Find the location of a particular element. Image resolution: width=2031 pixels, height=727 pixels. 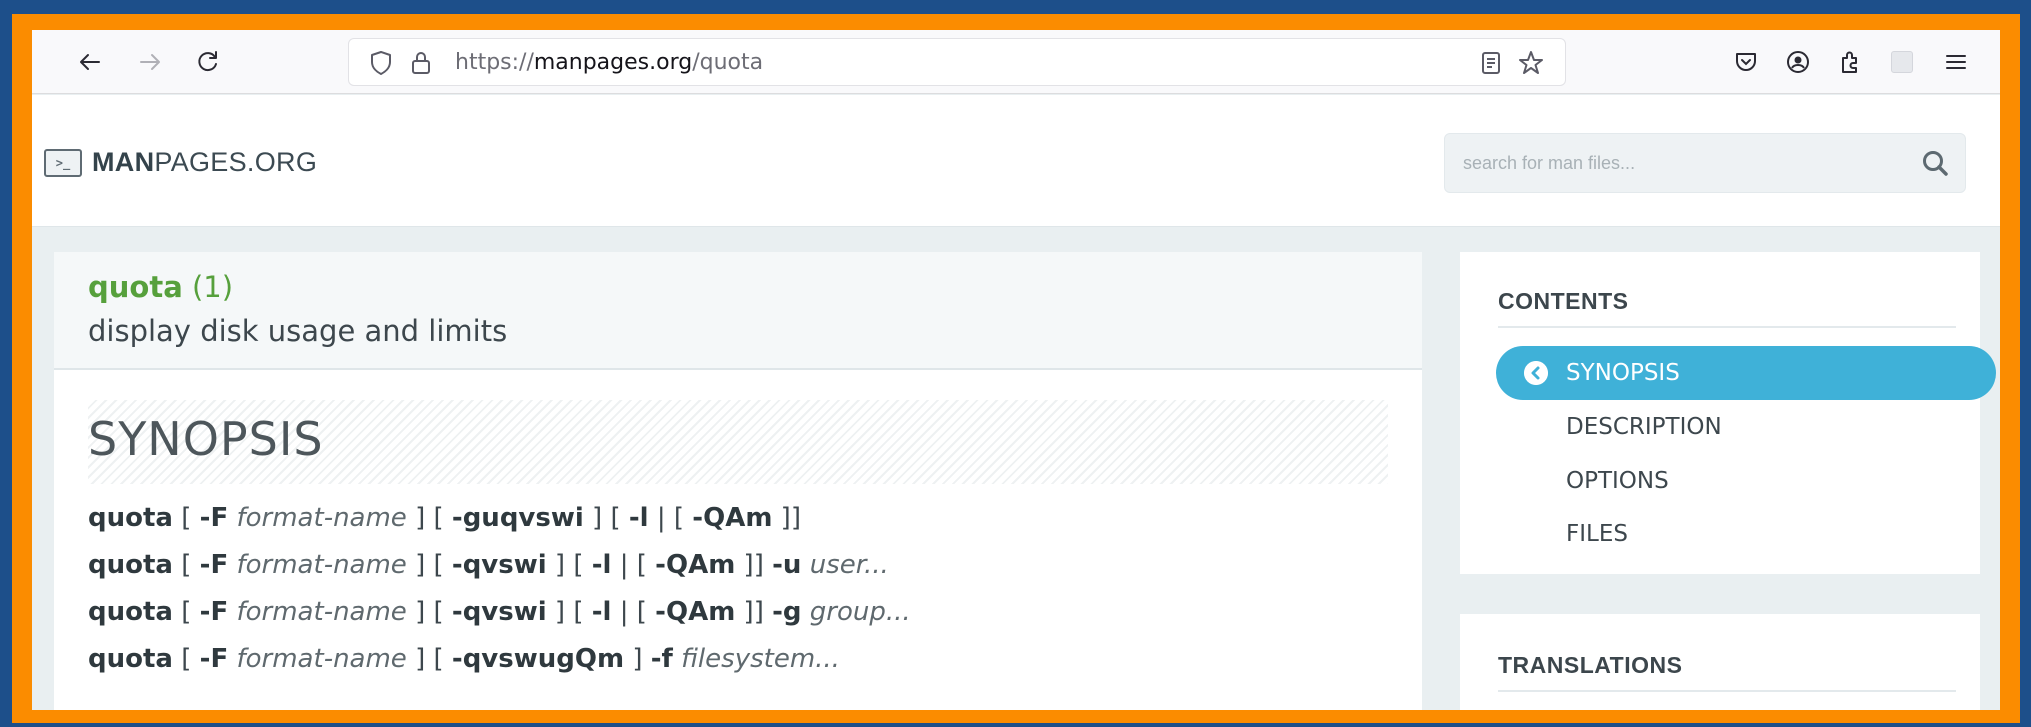

url-scheme: https:// is located at coordinates (494, 62).